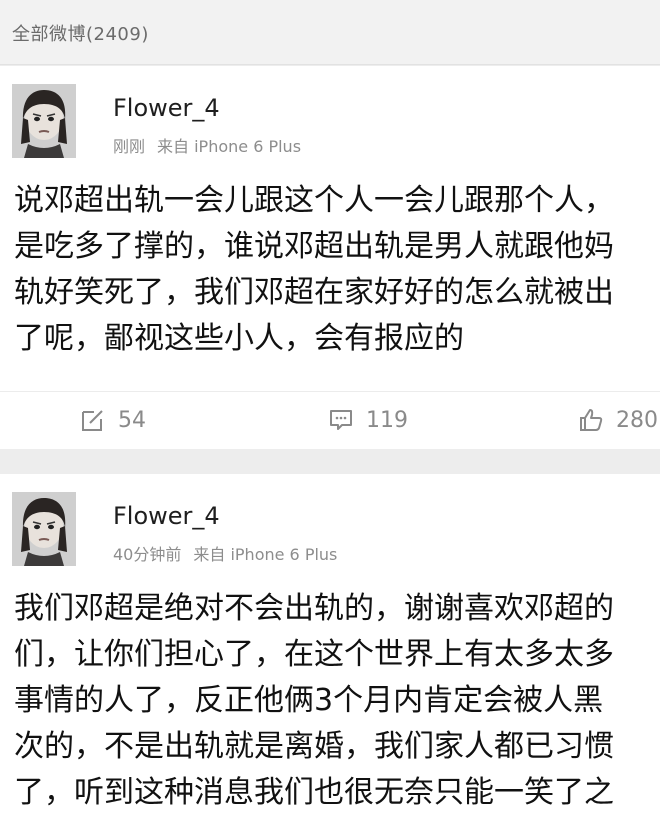 Image resolution: width=660 pixels, height=823 pixels. Describe the element at coordinates (239, 338) in the screenshot. I see `post-text-line: 了呢，鄙视这些小人，会有报应的` at that location.